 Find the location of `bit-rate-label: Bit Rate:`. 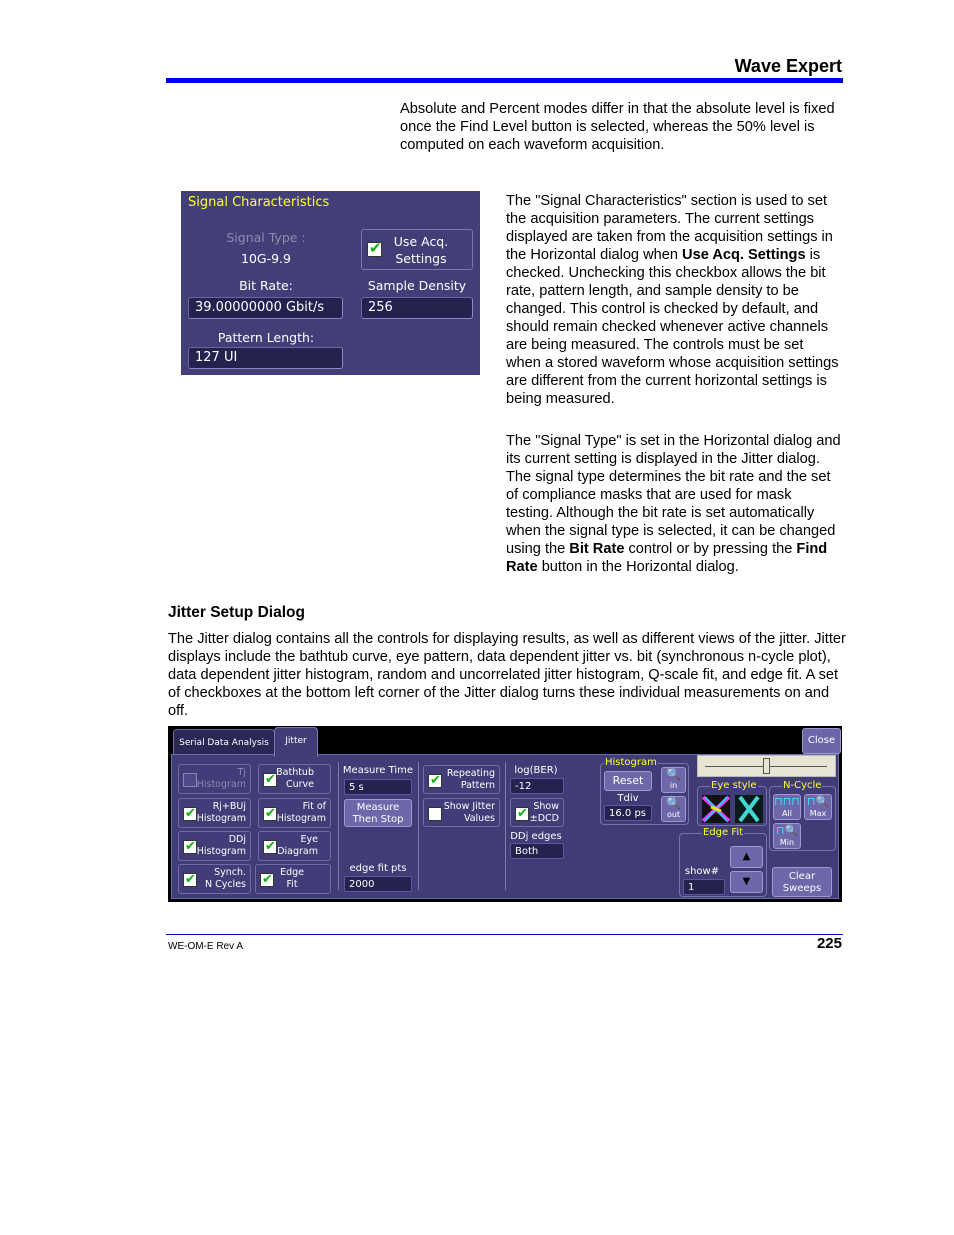

bit-rate-label: Bit Rate: is located at coordinates (266, 285).